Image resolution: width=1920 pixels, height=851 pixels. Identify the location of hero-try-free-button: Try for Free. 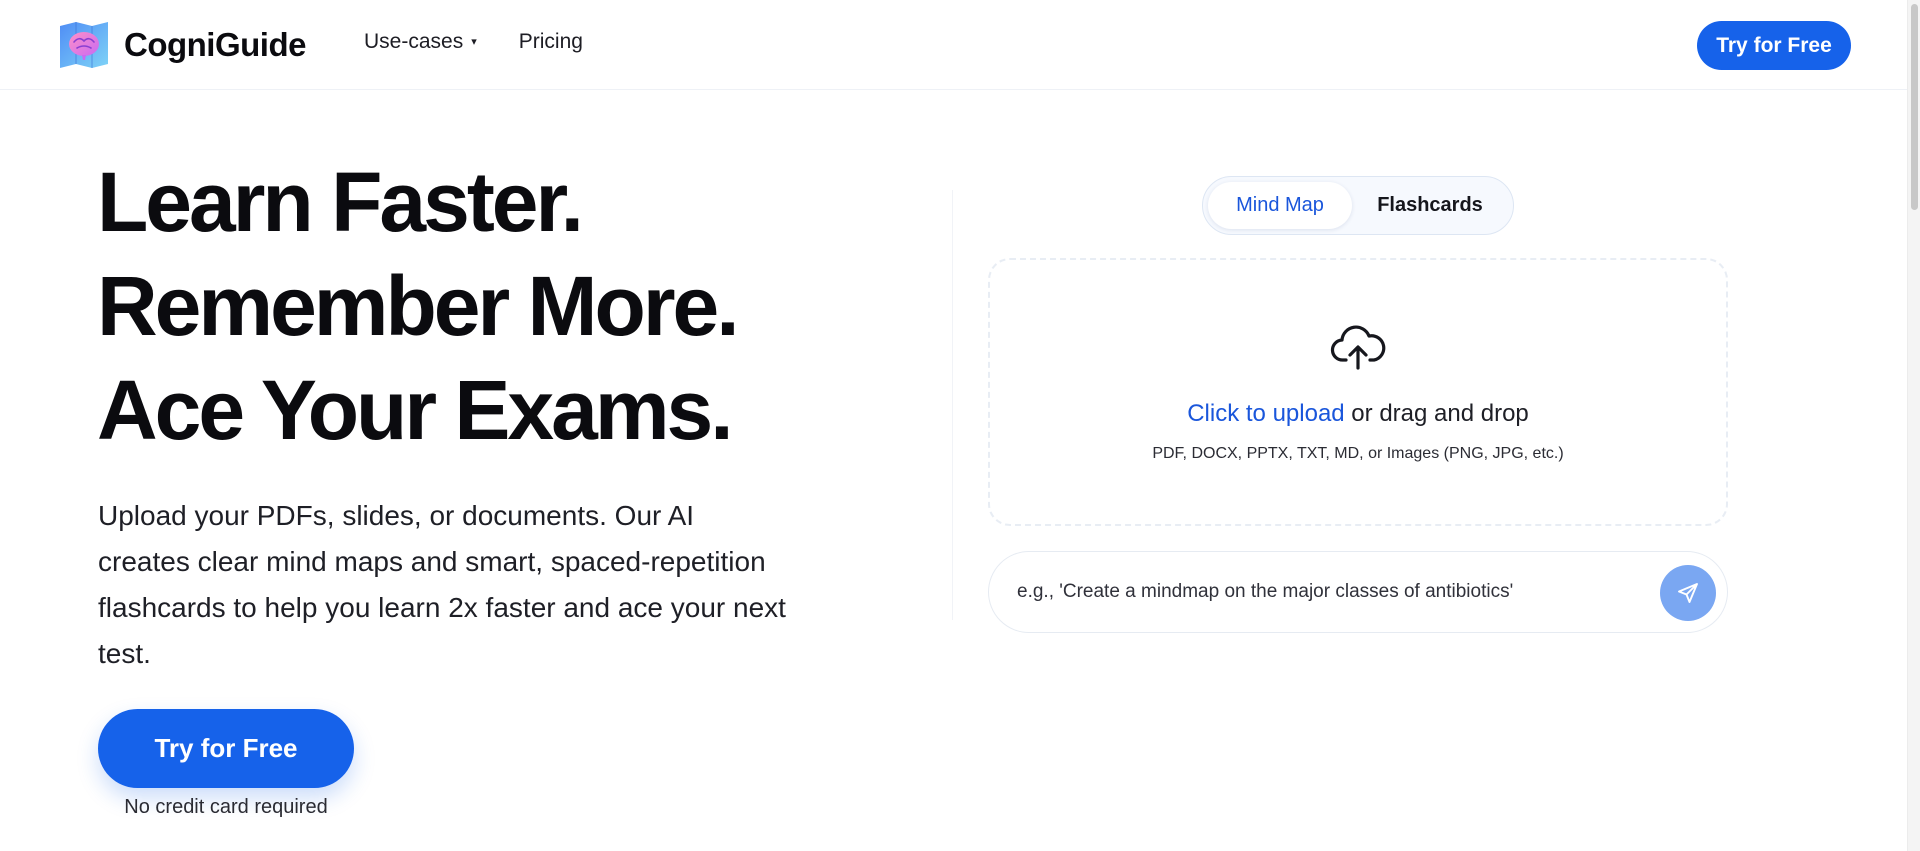
(226, 748).